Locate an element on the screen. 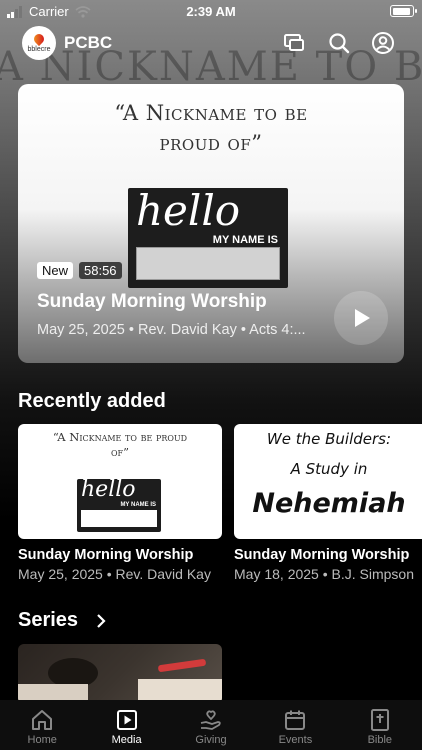 This screenshot has height=750, width=422. church-logo: bblecre is located at coordinates (39, 43).